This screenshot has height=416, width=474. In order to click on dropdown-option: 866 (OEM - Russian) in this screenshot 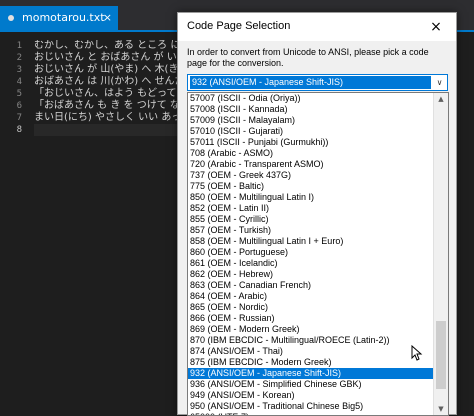, I will do `click(318, 318)`.